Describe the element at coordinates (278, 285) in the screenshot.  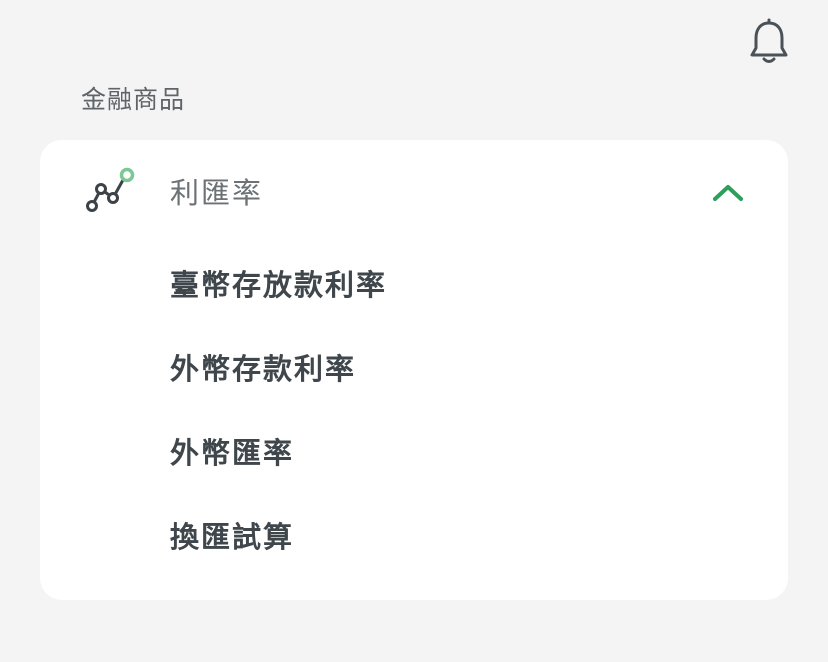
I see `menu-item-twd-rates: 臺幣存放款利率` at that location.